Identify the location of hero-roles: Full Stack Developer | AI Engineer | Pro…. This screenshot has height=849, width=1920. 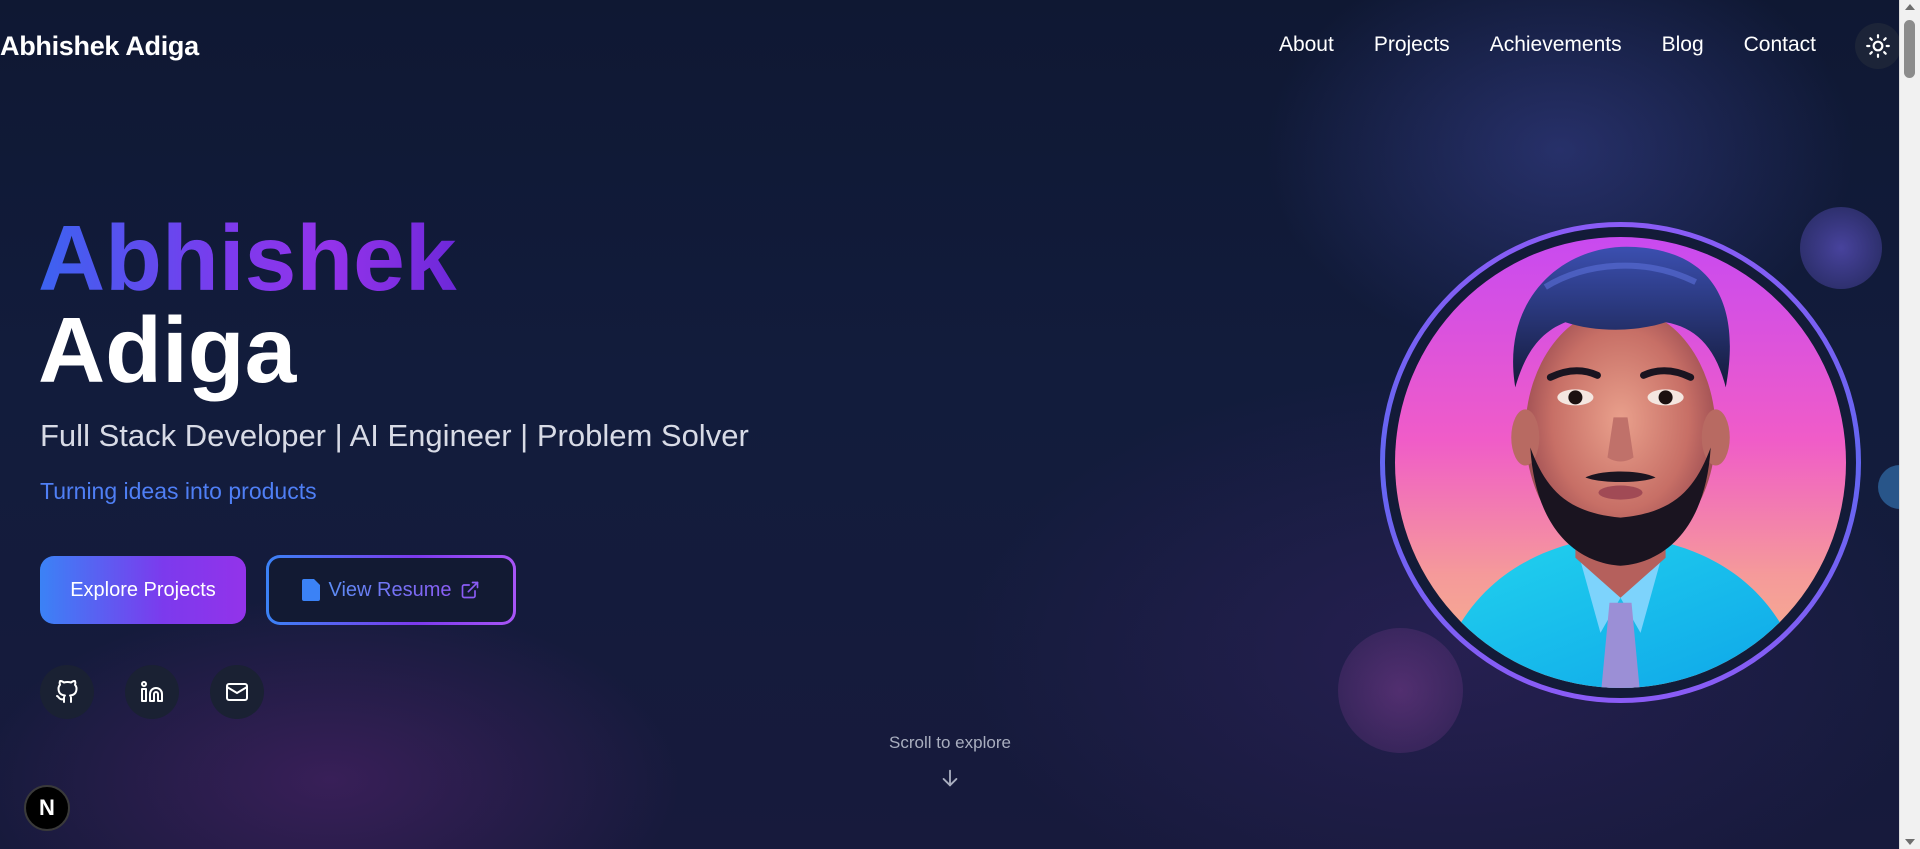
(394, 435).